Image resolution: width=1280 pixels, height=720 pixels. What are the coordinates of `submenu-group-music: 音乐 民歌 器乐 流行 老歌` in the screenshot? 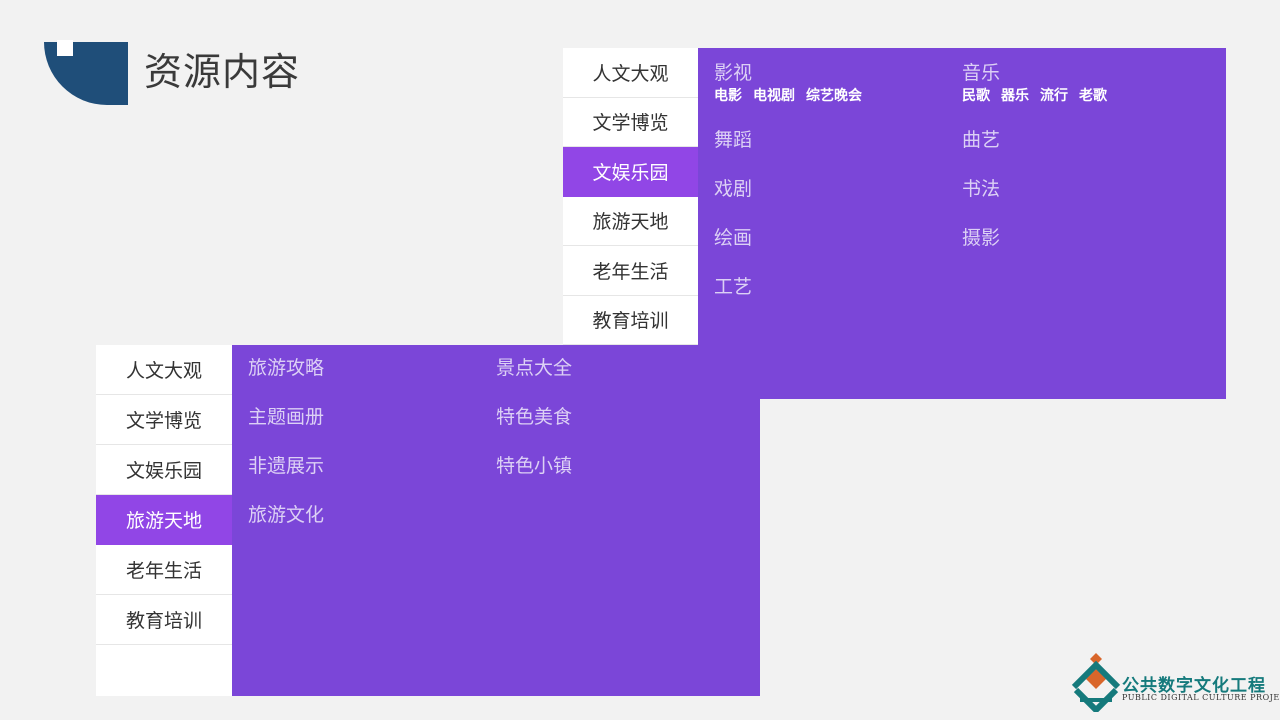 It's located at (1034, 82).